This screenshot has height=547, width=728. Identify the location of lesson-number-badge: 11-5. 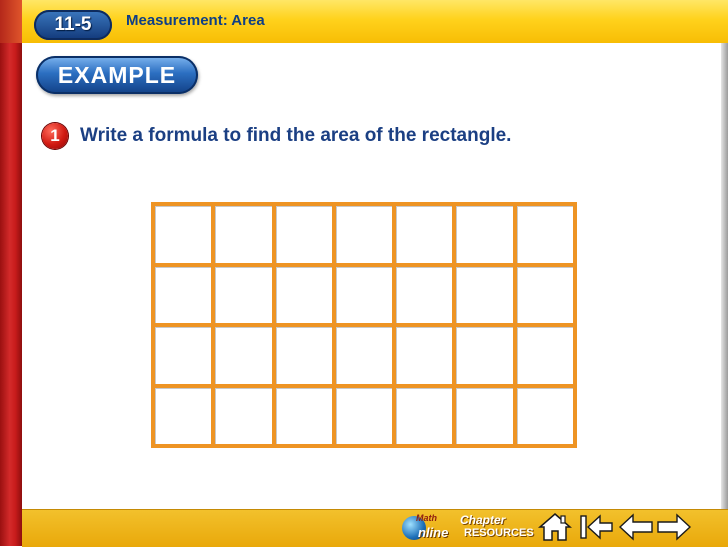
(73, 25).